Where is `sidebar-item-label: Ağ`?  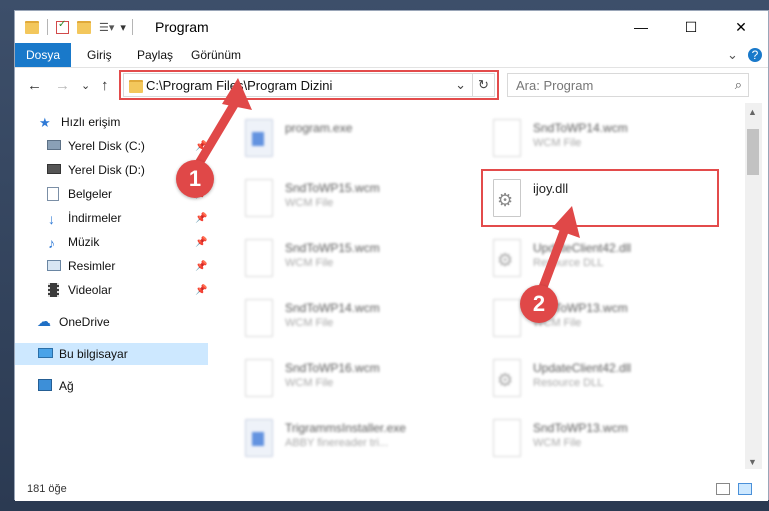
sidebar-item-label: Ağ is located at coordinates (66, 386).